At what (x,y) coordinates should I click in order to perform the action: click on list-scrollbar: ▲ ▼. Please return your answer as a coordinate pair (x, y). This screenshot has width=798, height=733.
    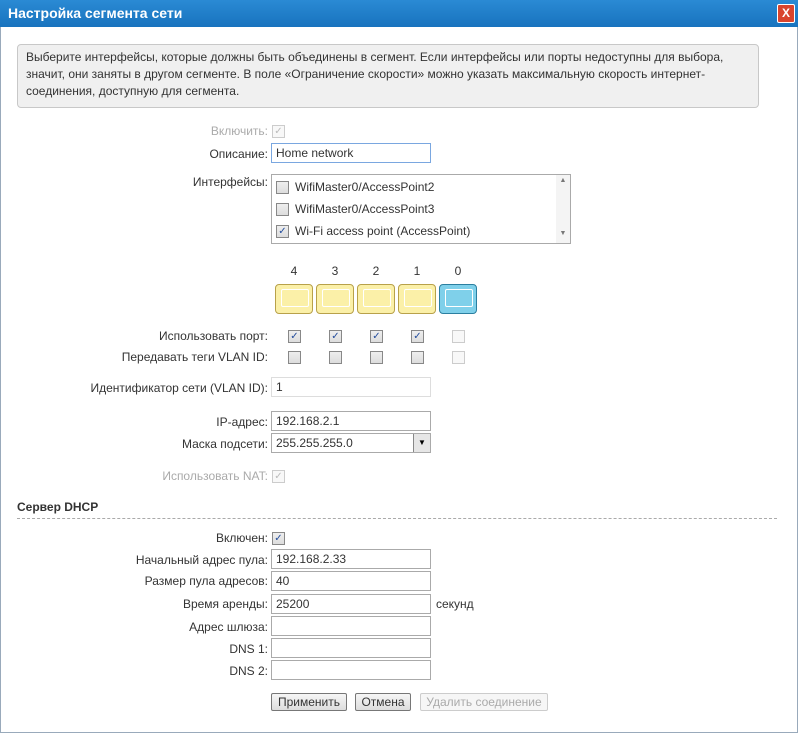
    Looking at the image, I should click on (563, 209).